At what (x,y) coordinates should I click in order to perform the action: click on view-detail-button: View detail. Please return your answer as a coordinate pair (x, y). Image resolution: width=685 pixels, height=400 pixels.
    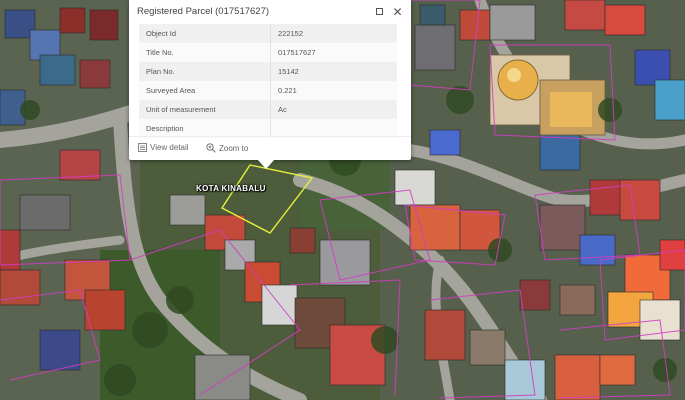
    Looking at the image, I should click on (163, 147).